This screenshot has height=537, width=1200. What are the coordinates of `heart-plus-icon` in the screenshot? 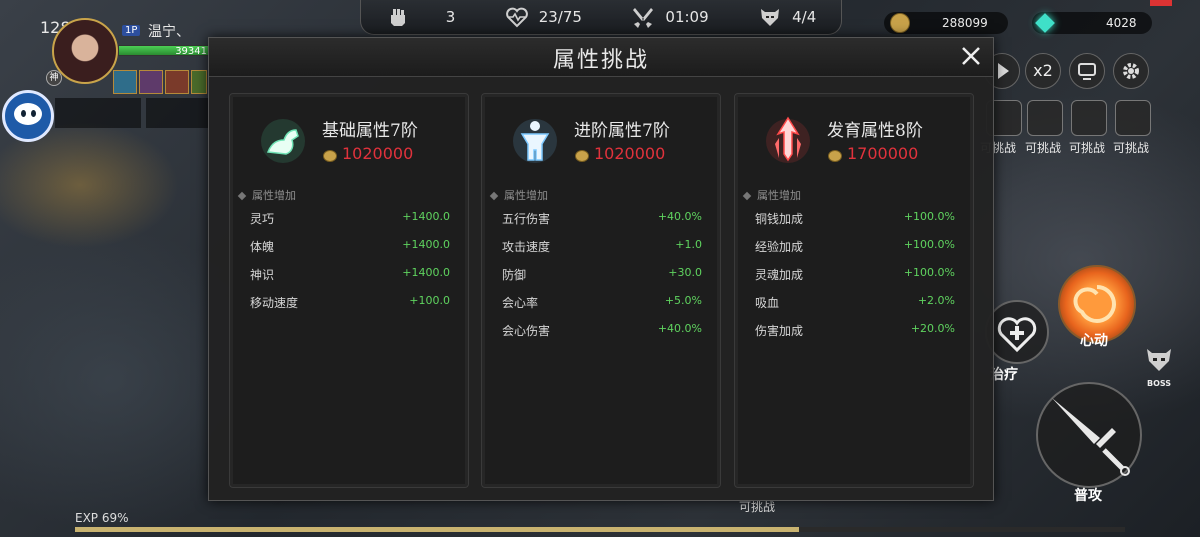 It's located at (1017, 335).